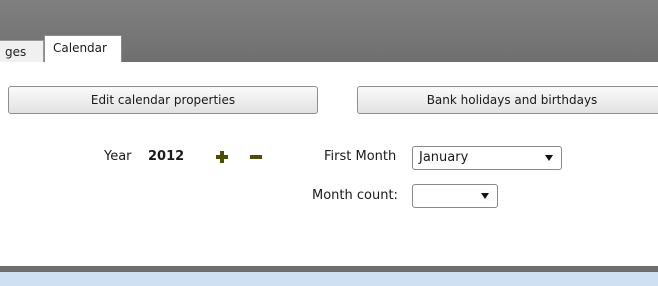  I want to click on edit-calendar-properties-button: Edit calendar properties, so click(163, 100).